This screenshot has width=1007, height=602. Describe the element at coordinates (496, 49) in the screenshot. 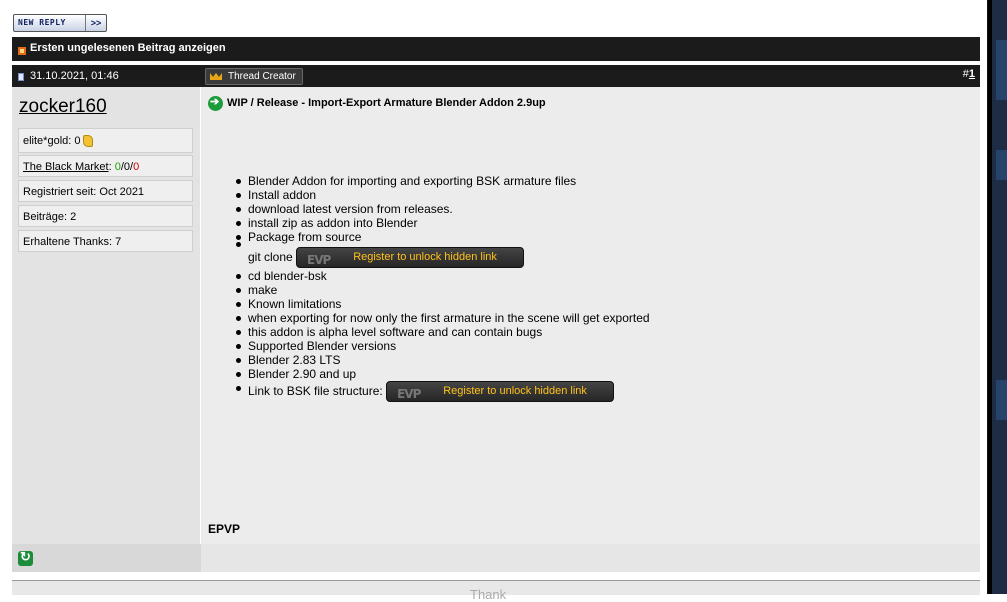

I see `first-unread-bar: Ersten ungelesenen Beitrag anzeigen` at that location.